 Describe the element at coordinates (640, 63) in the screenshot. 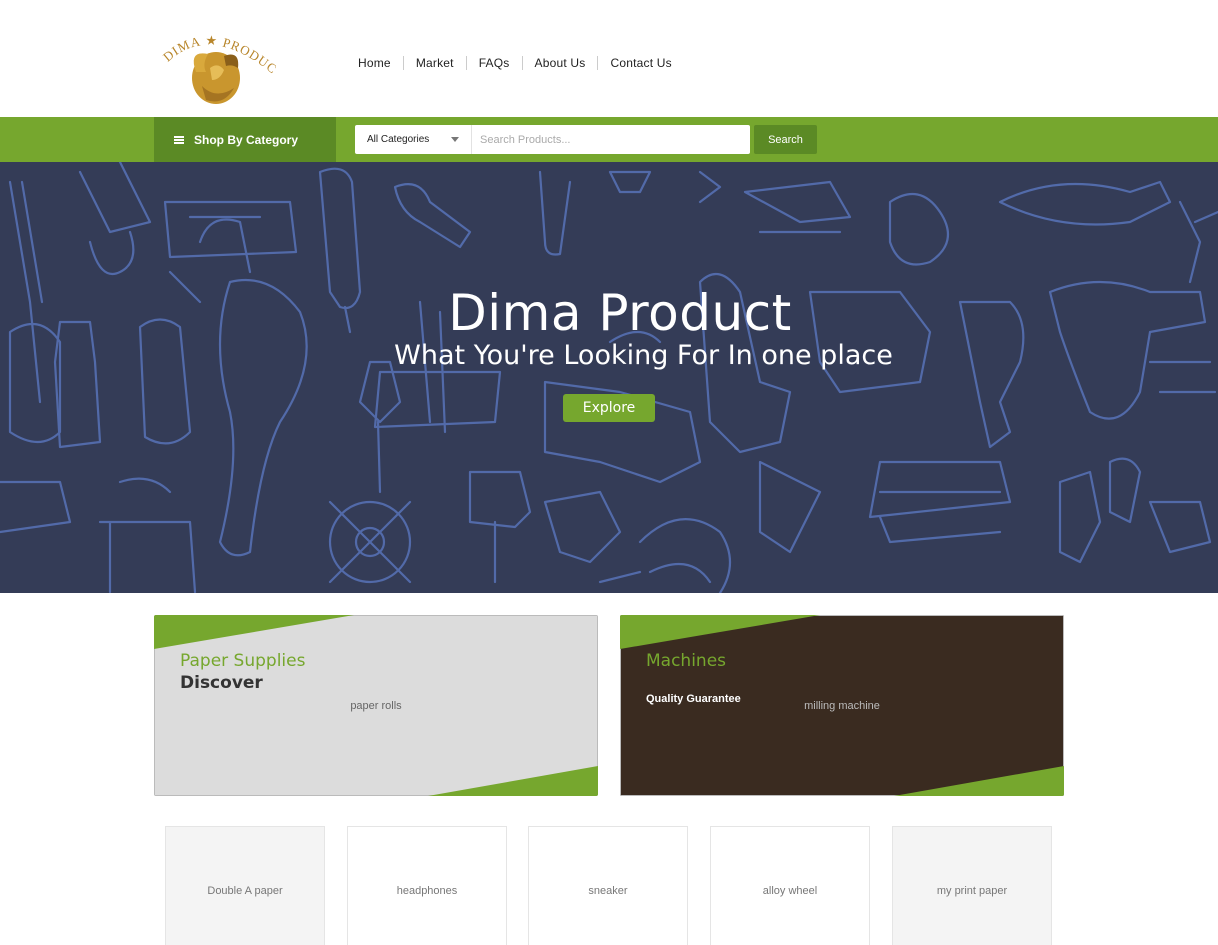

I see `nav-contact-us: Contact Us` at that location.